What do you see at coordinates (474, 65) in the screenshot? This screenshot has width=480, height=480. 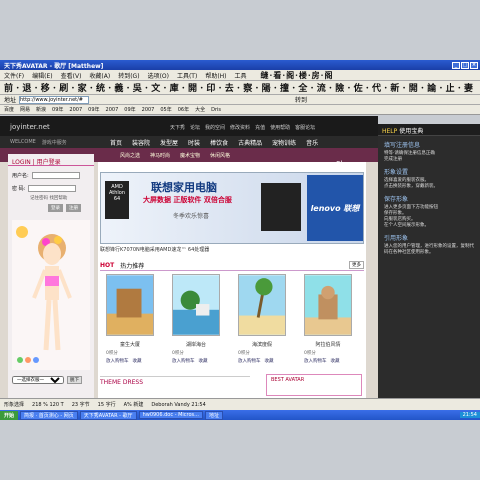 I see `close-icon: ×` at bounding box center [474, 65].